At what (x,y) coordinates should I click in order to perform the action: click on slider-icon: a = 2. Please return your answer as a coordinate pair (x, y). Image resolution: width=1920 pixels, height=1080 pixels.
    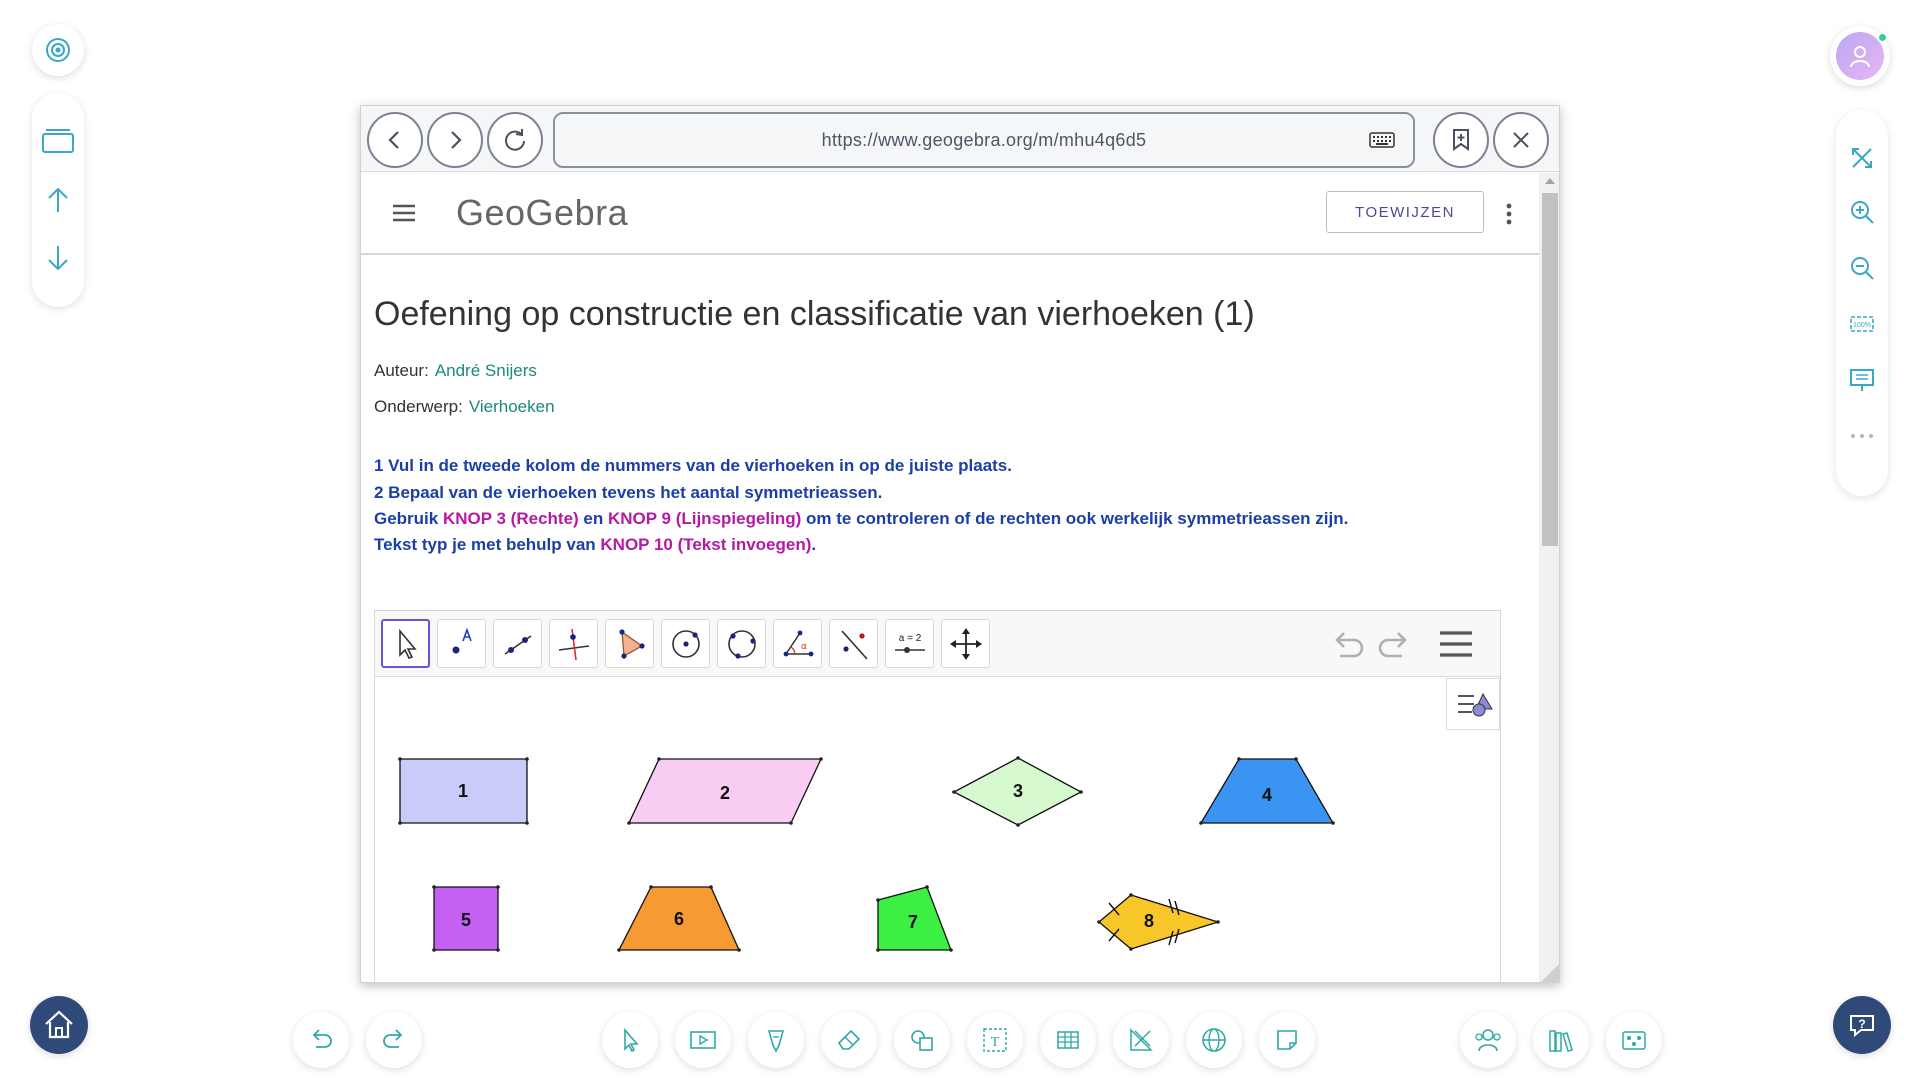
    Looking at the image, I should click on (909, 643).